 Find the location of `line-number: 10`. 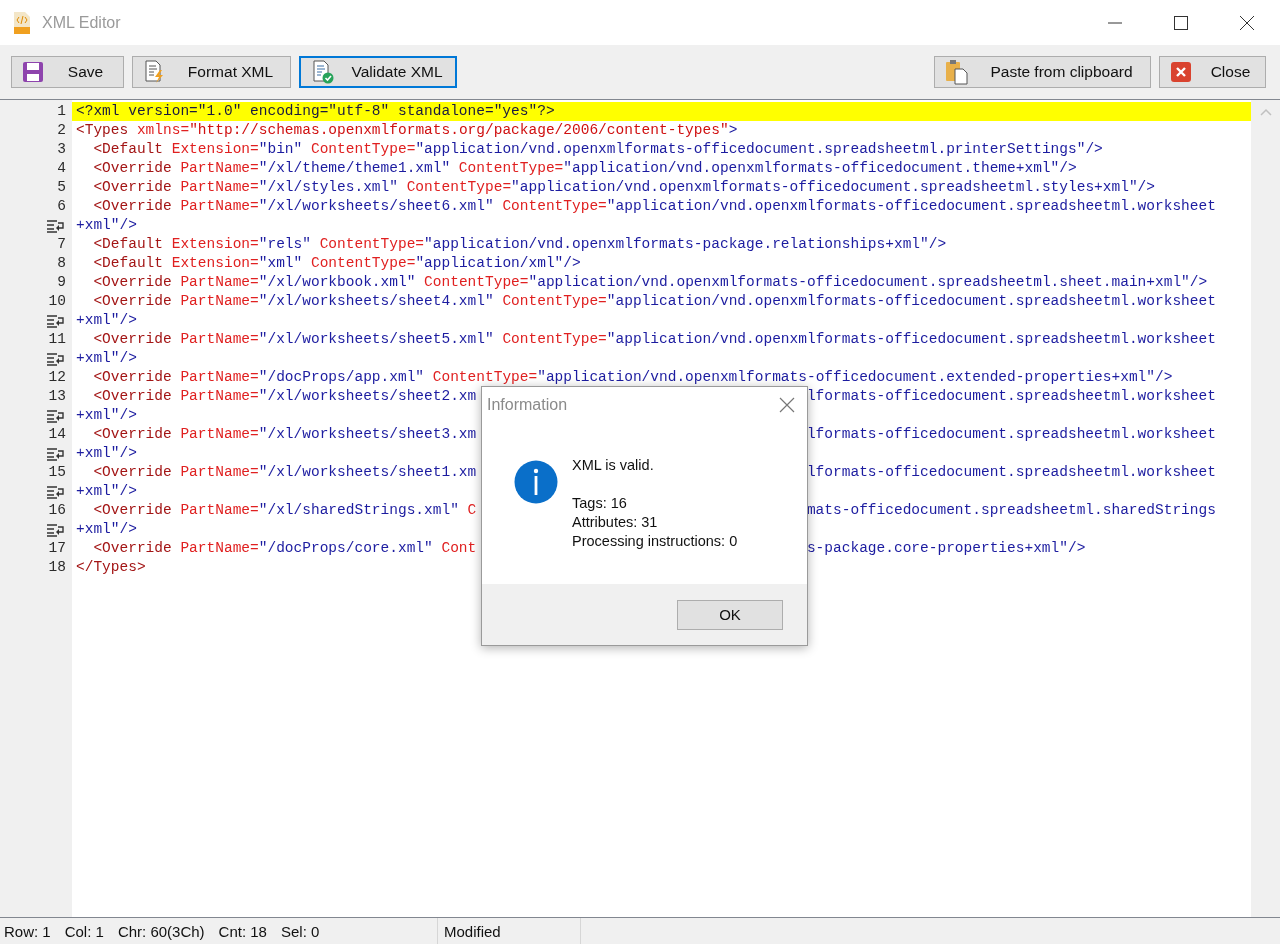

line-number: 10 is located at coordinates (57, 301).